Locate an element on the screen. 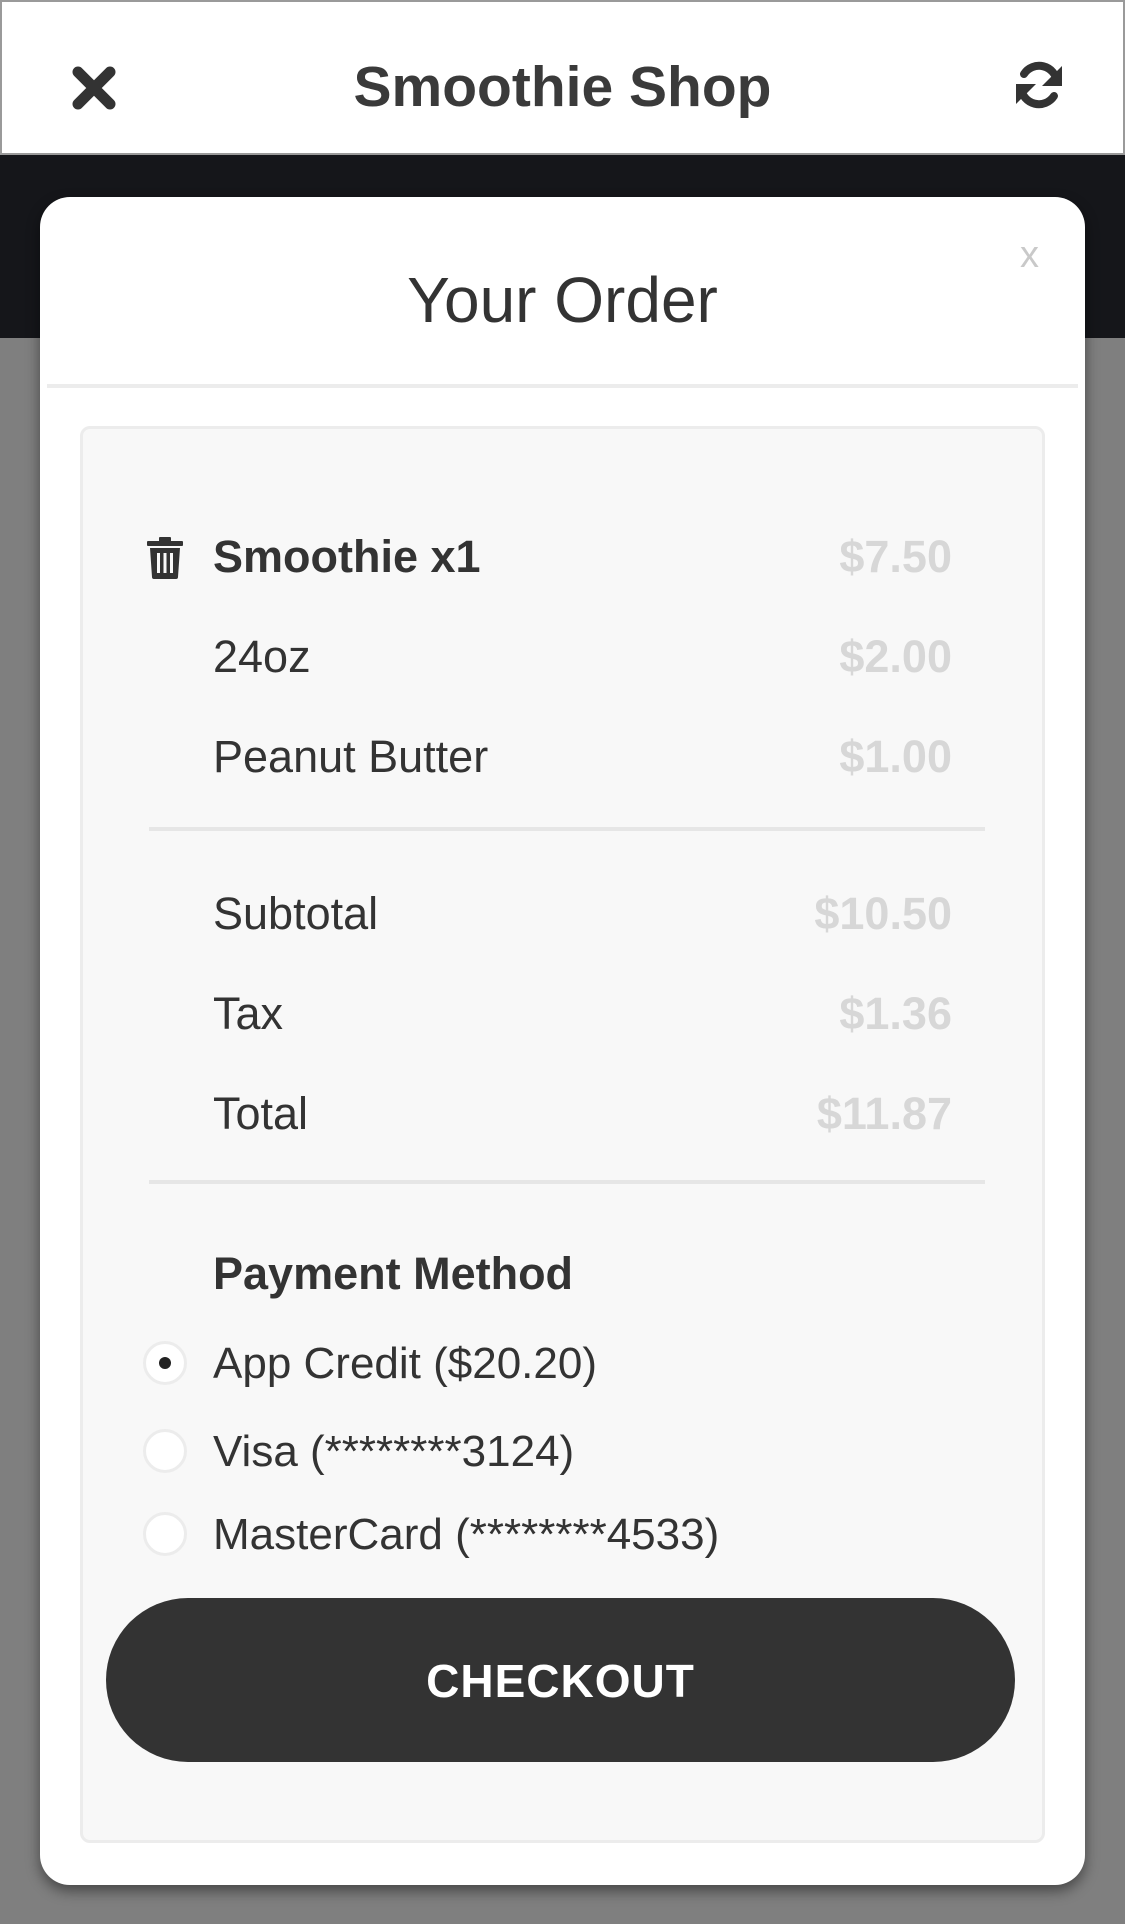 This screenshot has height=1924, width=1125. item-price: $7.50 is located at coordinates (895, 556).